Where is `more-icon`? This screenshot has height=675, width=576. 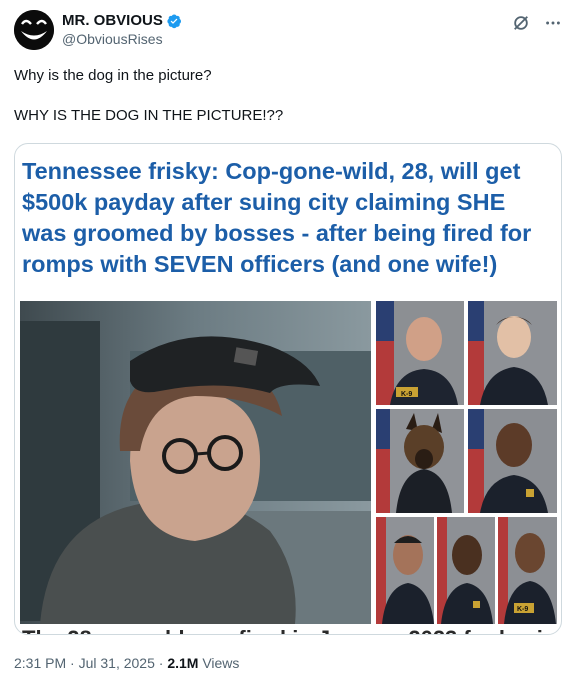
more-icon is located at coordinates (553, 23).